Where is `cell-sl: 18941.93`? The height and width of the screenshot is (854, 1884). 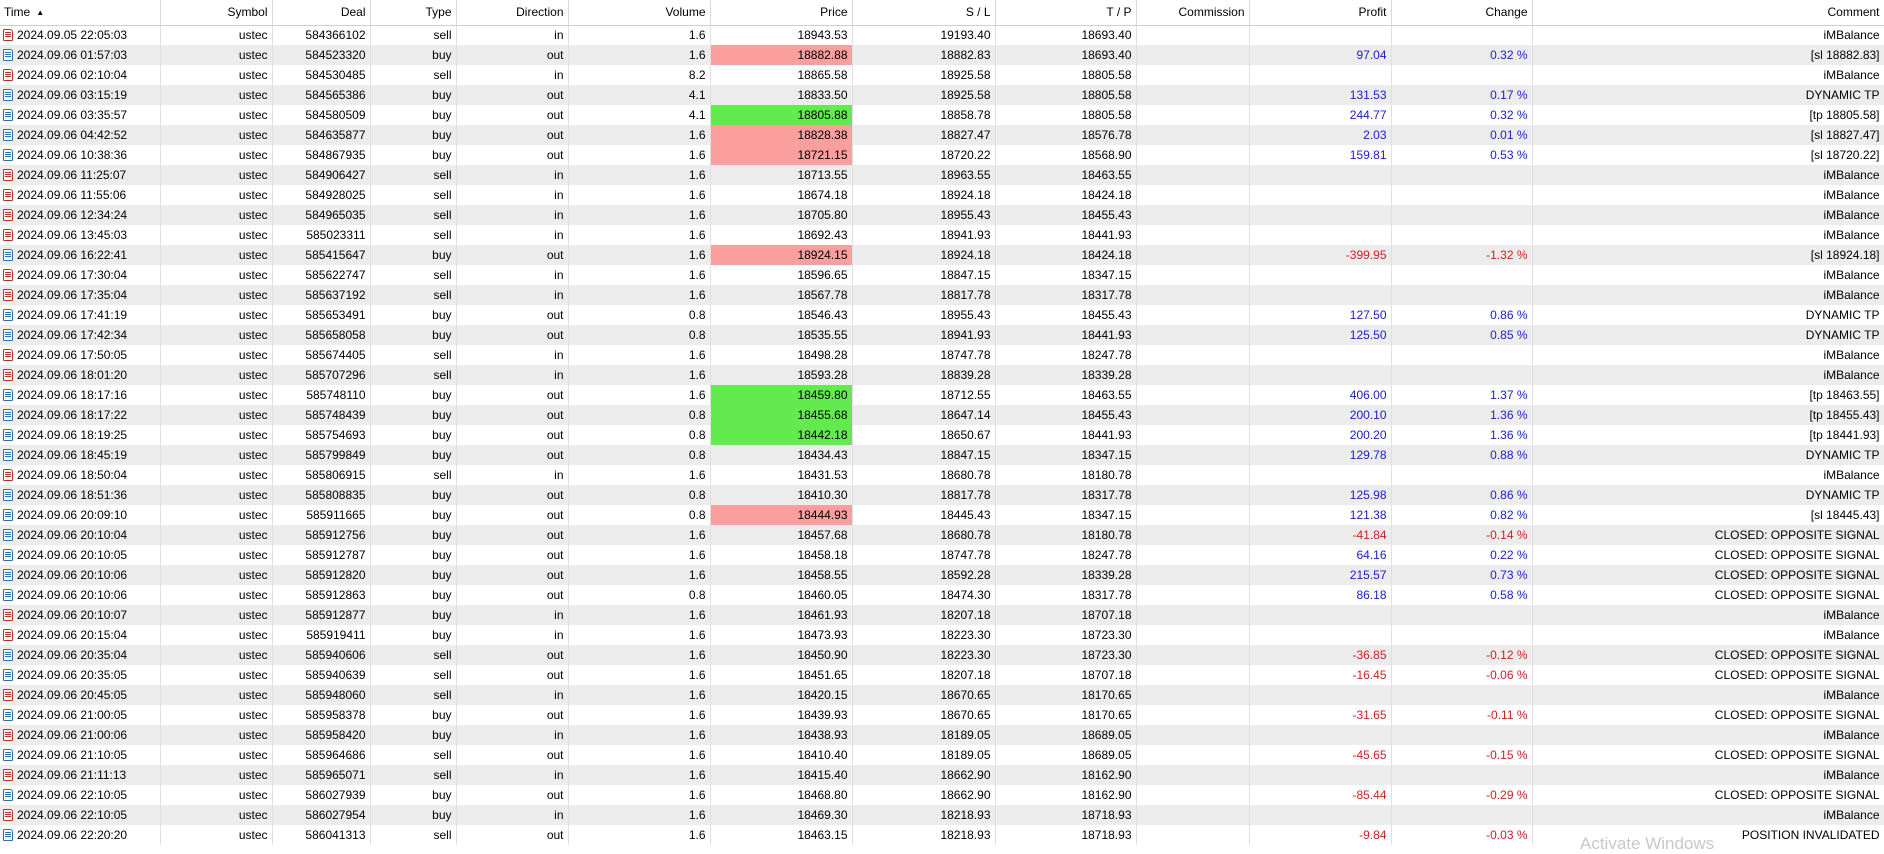 cell-sl: 18941.93 is located at coordinates (924, 235).